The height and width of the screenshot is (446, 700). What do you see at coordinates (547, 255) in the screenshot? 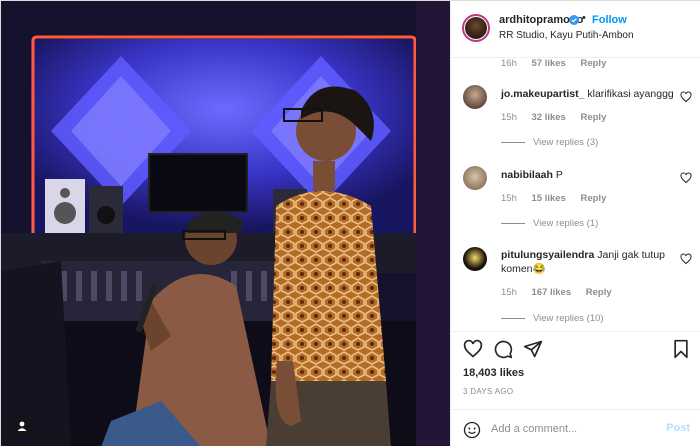
I see `comment-username: pitulungsyailendra` at bounding box center [547, 255].